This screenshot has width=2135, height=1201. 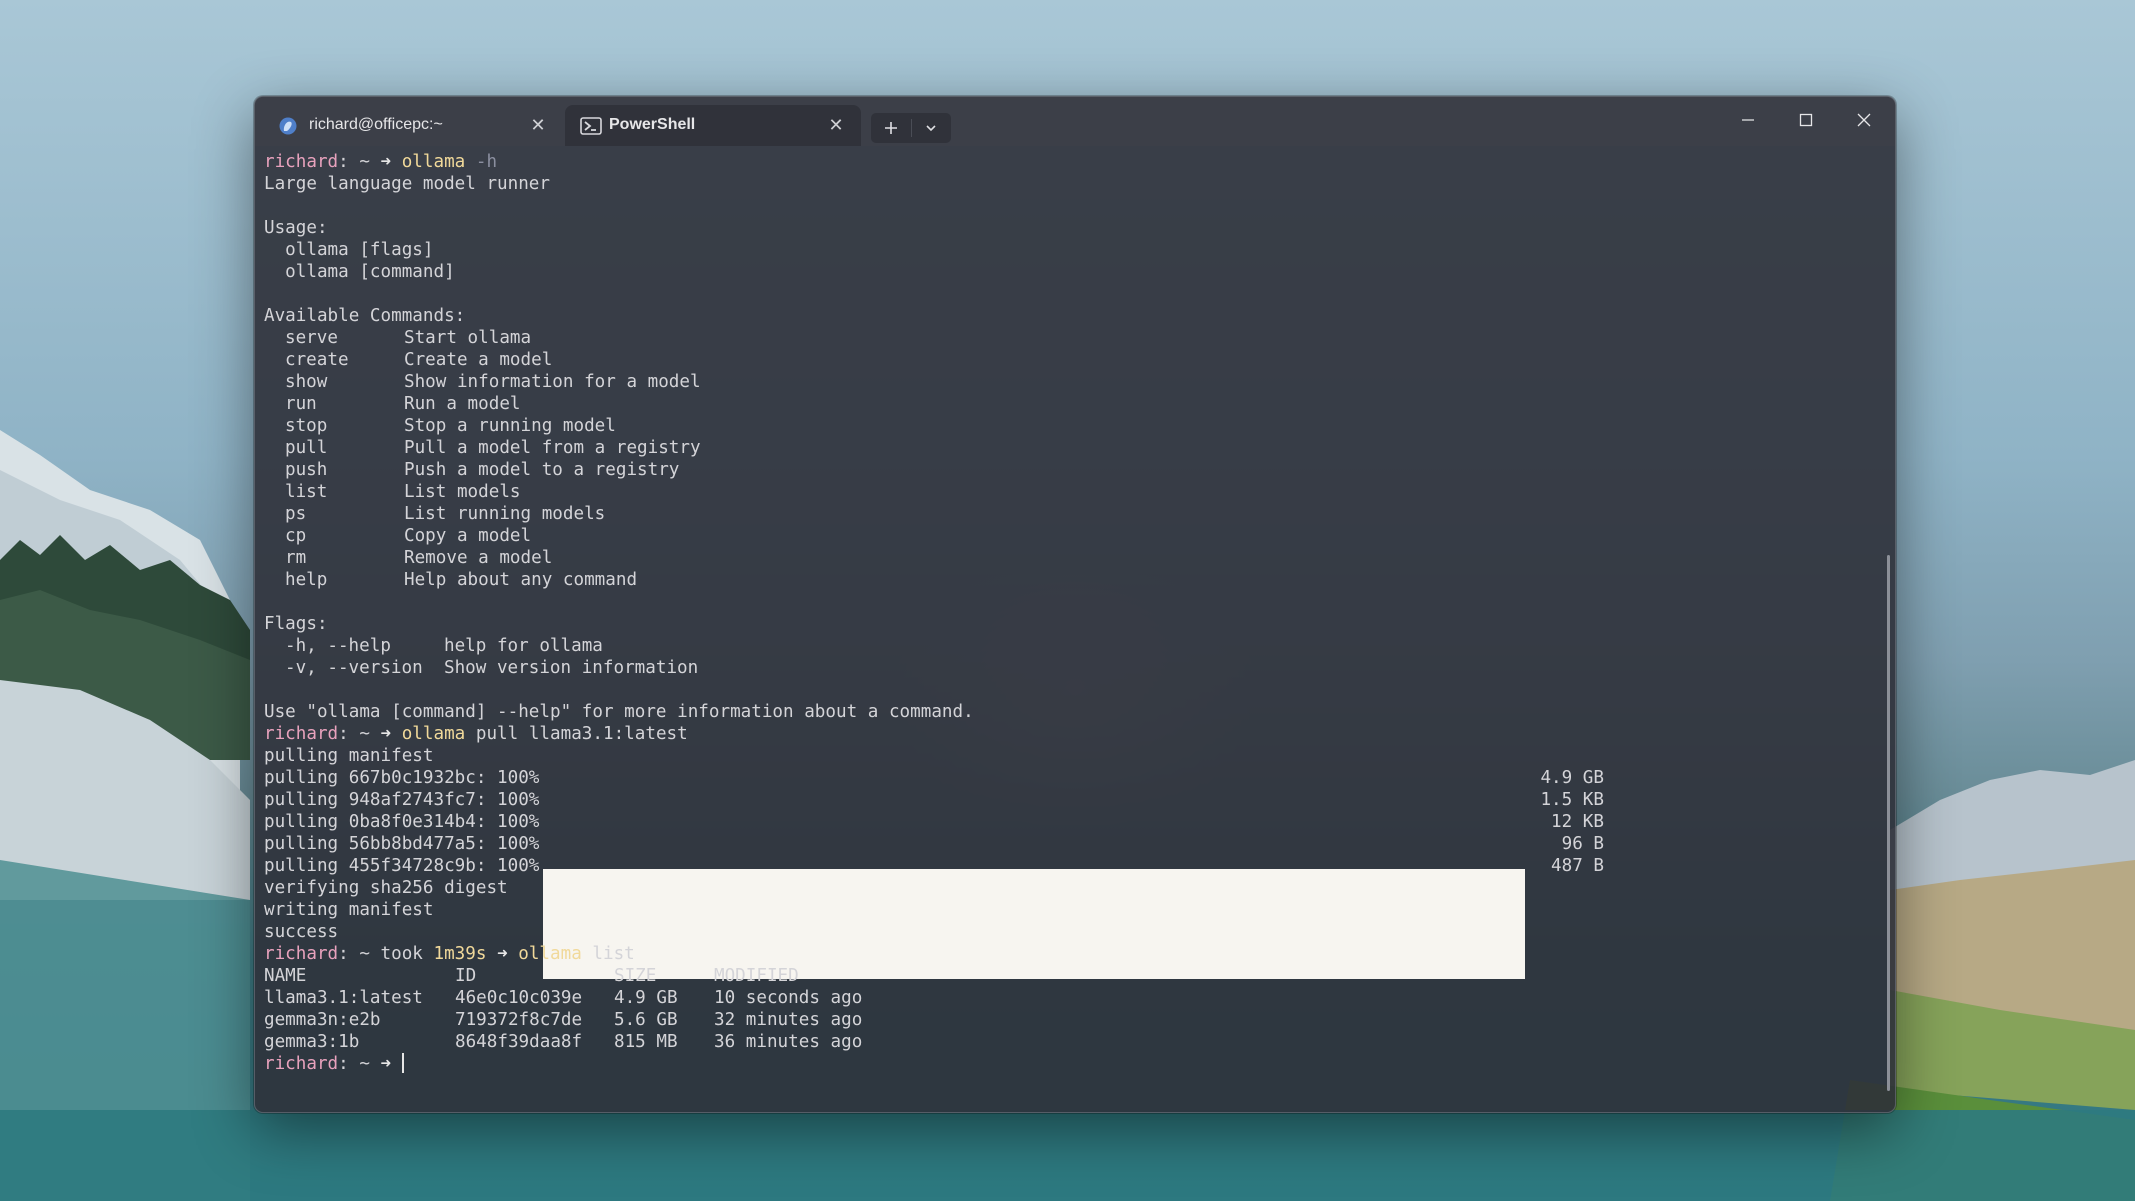 I want to click on usage-header: Usage:, so click(x=296, y=228).